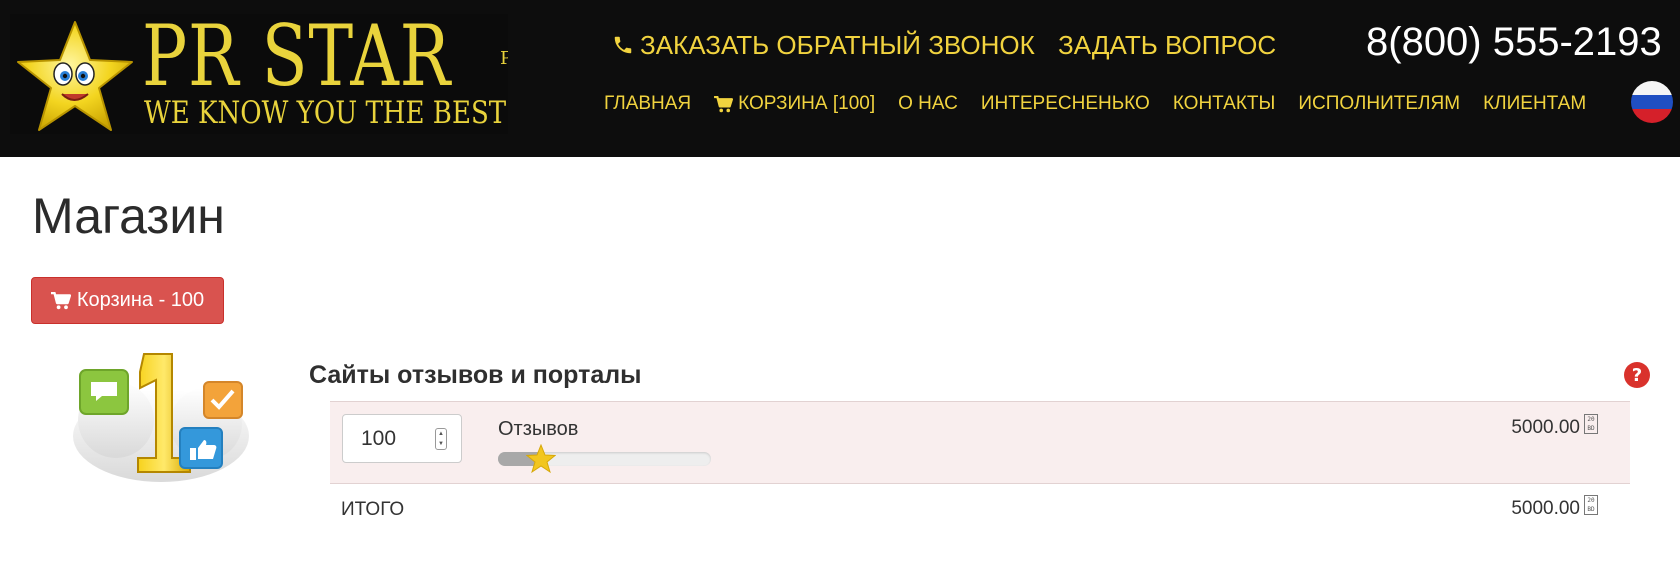 The height and width of the screenshot is (565, 1680). Describe the element at coordinates (325, 113) in the screenshot. I see `logo-tagline: WE KNOW YOU THE BEST` at that location.